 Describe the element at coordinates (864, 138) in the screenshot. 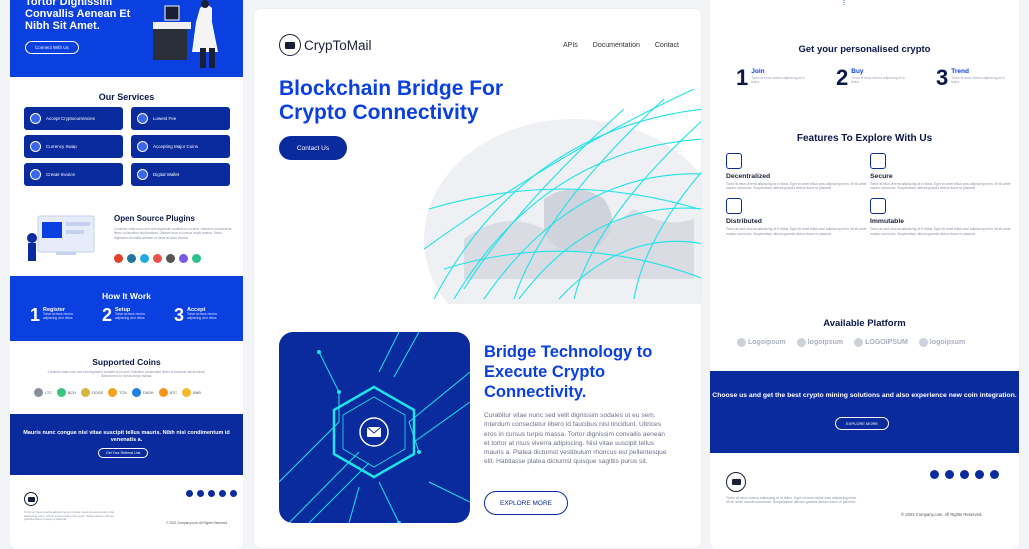

I see `features-title: Features To Explore With Us` at that location.